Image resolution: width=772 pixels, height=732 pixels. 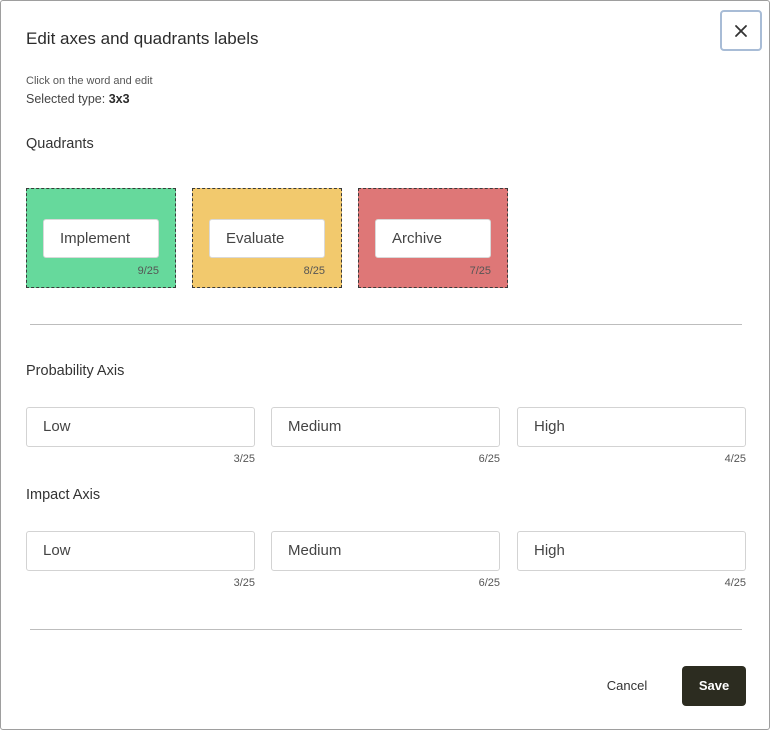 What do you see at coordinates (148, 271) in the screenshot?
I see `char-counter: 9/25` at bounding box center [148, 271].